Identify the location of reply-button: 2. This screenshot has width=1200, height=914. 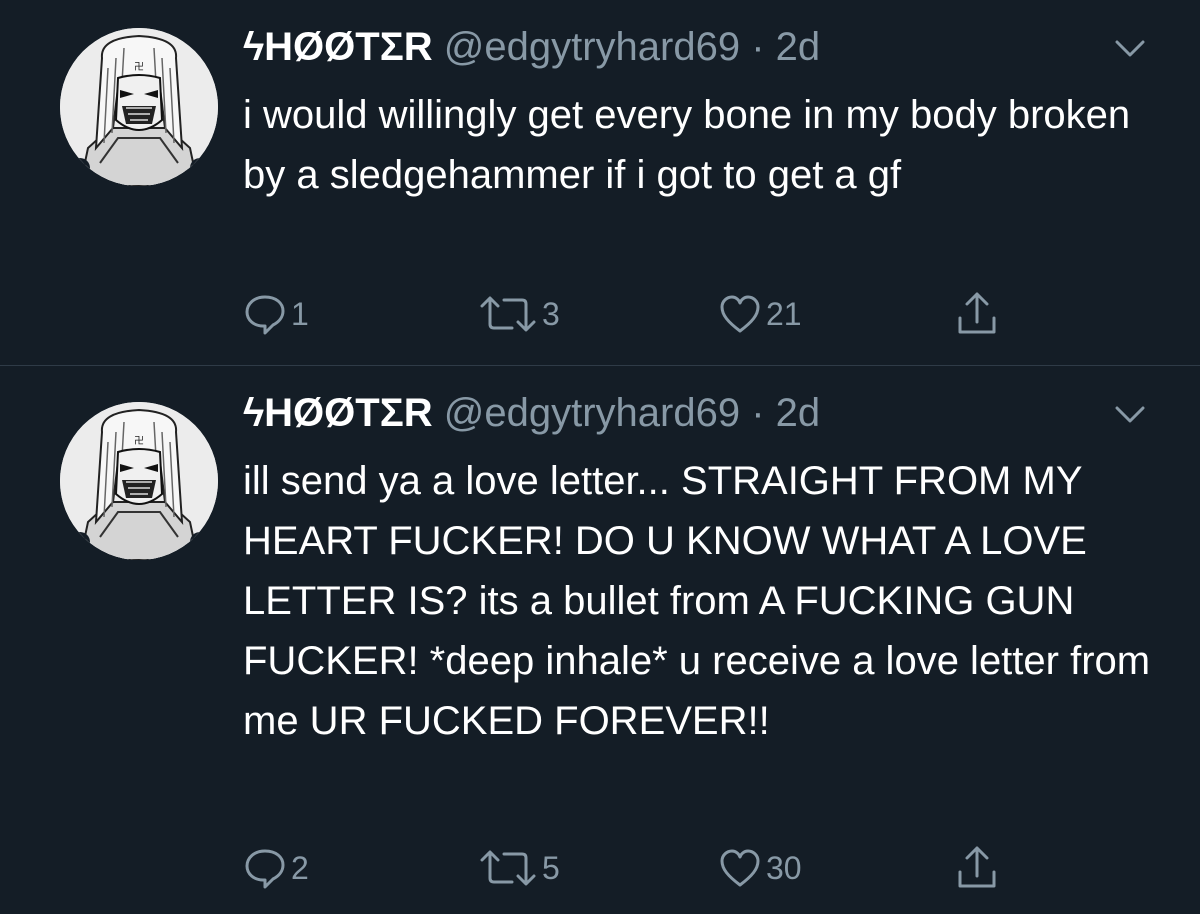
(276, 868).